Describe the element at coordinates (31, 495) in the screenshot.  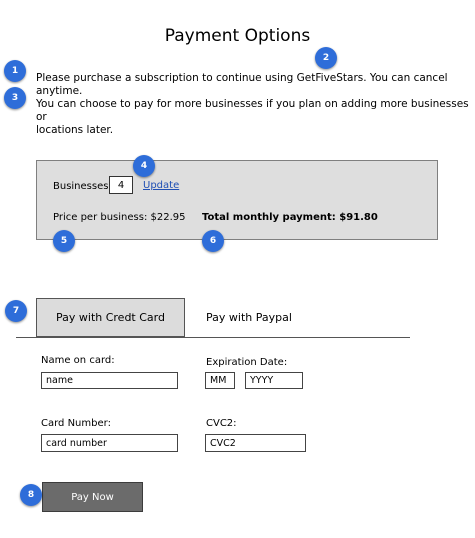
I see `annotation-badge-8: 8` at that location.